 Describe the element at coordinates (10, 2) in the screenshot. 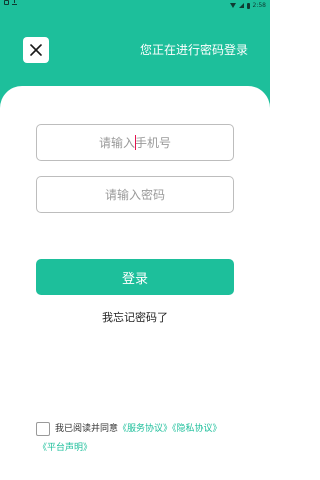

I see `status-left` at that location.